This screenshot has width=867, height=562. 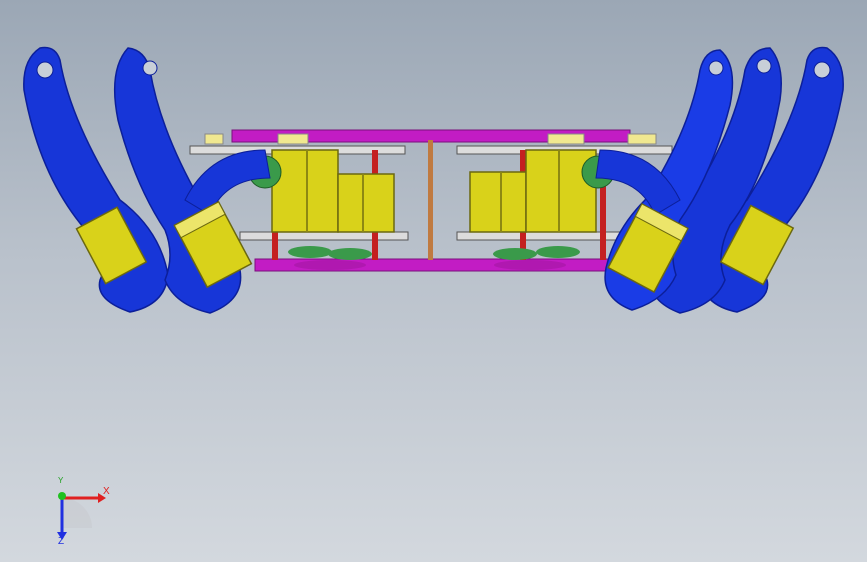 What do you see at coordinates (106, 491) in the screenshot?
I see `x-axis-label: X` at bounding box center [106, 491].